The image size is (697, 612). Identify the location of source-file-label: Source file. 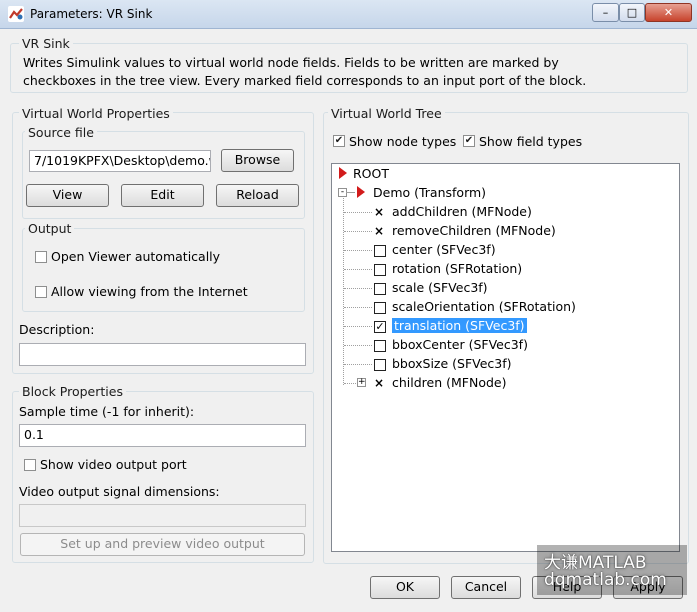
(61, 132).